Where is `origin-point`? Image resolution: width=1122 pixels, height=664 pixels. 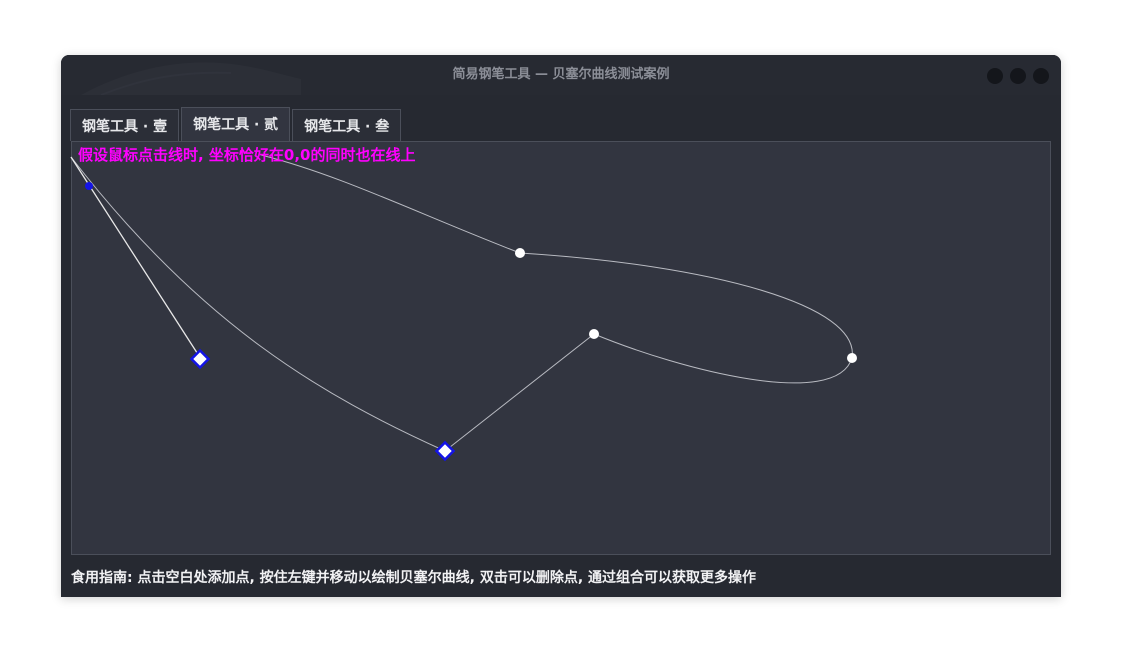 origin-point is located at coordinates (89, 186).